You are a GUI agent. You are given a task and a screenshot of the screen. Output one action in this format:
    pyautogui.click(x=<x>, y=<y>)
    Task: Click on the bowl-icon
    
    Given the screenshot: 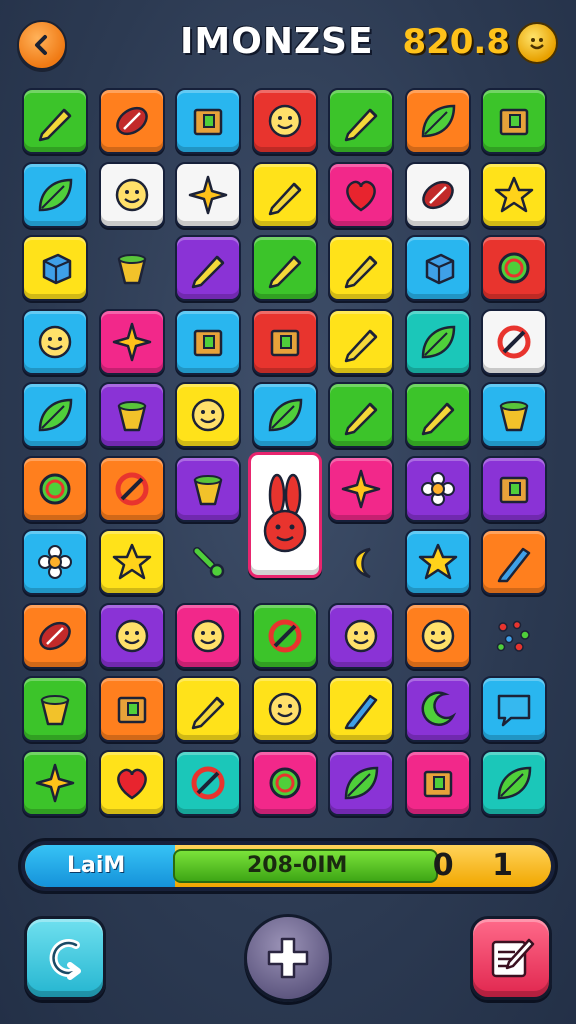 What is the action you would take?
    pyautogui.click(x=131, y=416)
    